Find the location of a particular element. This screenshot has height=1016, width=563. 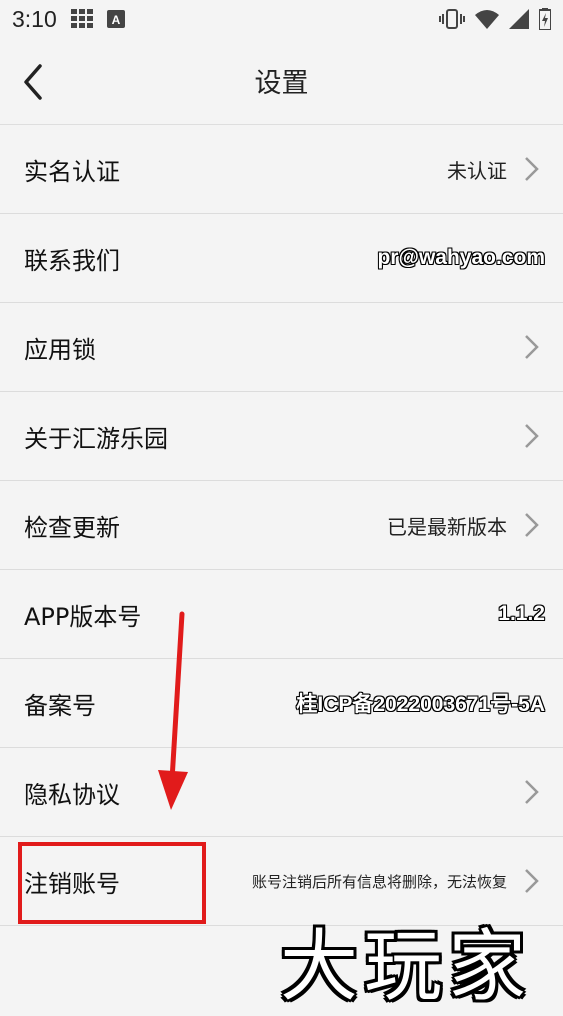

status-time: 3:10 is located at coordinates (34, 18).